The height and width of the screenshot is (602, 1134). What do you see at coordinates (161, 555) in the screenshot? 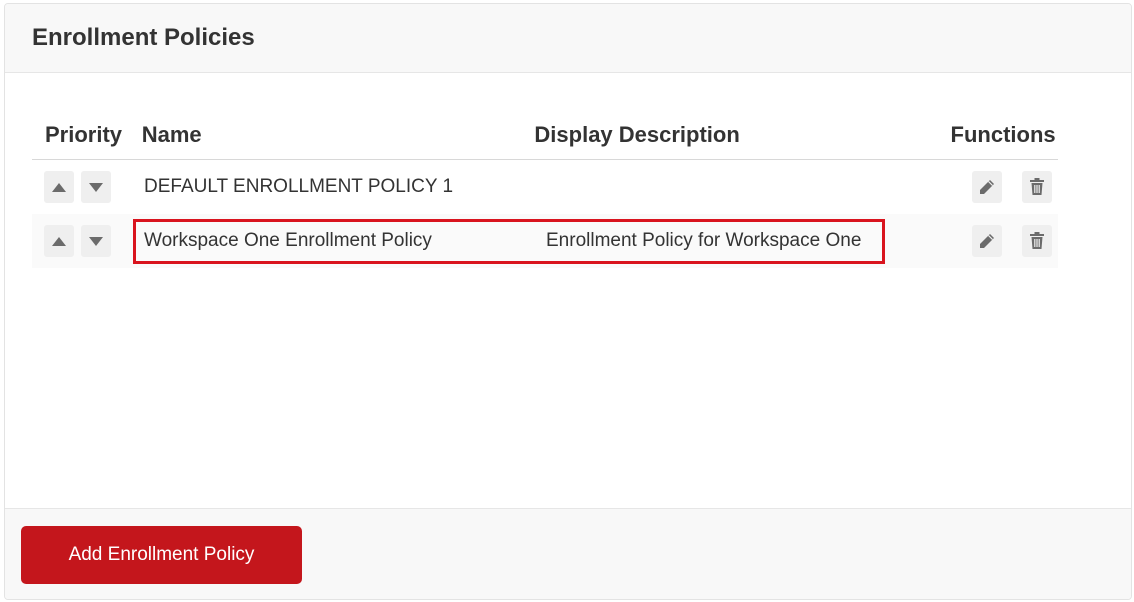
I see `add-enrollment-policy-button: Add Enrollment Policy` at bounding box center [161, 555].